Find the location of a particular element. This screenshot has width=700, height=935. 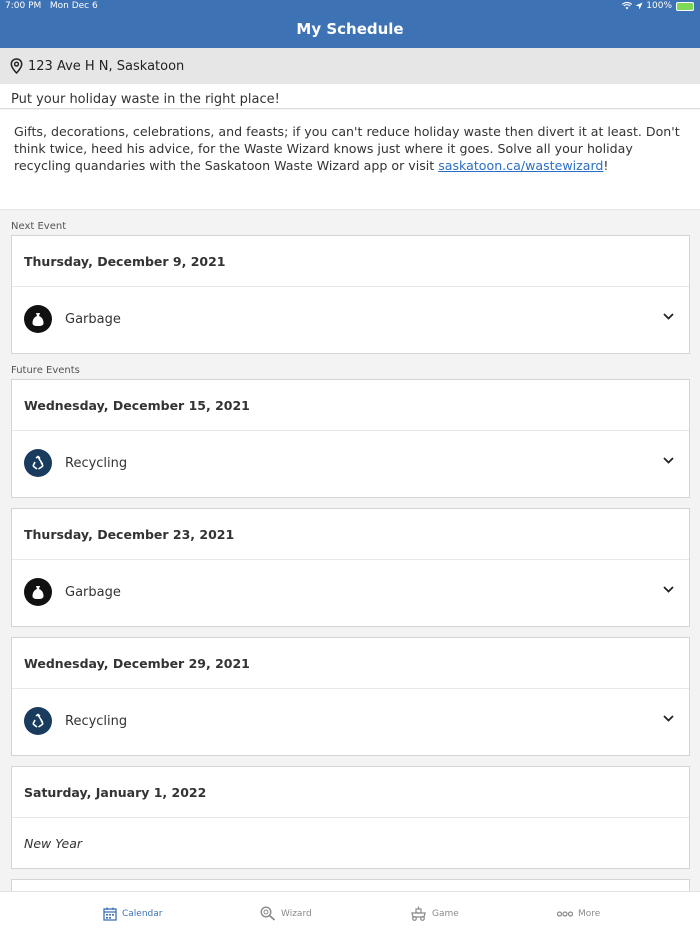

tab-more: More is located at coordinates (578, 913).